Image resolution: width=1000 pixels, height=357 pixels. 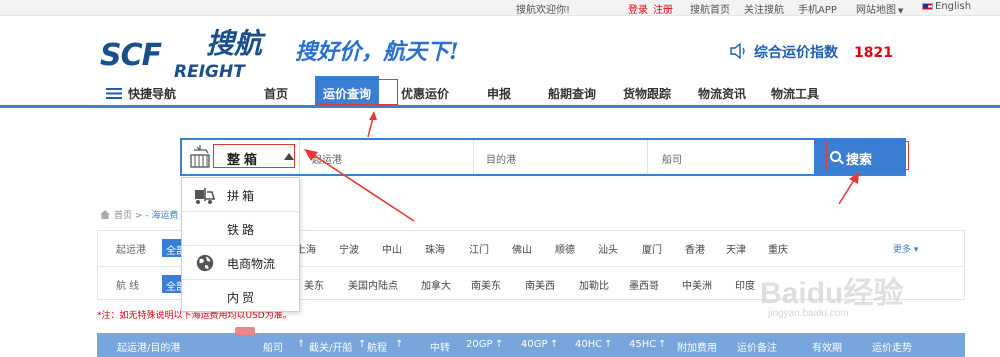 I want to click on slogan: 搜好价，航天下!, so click(x=377, y=52).